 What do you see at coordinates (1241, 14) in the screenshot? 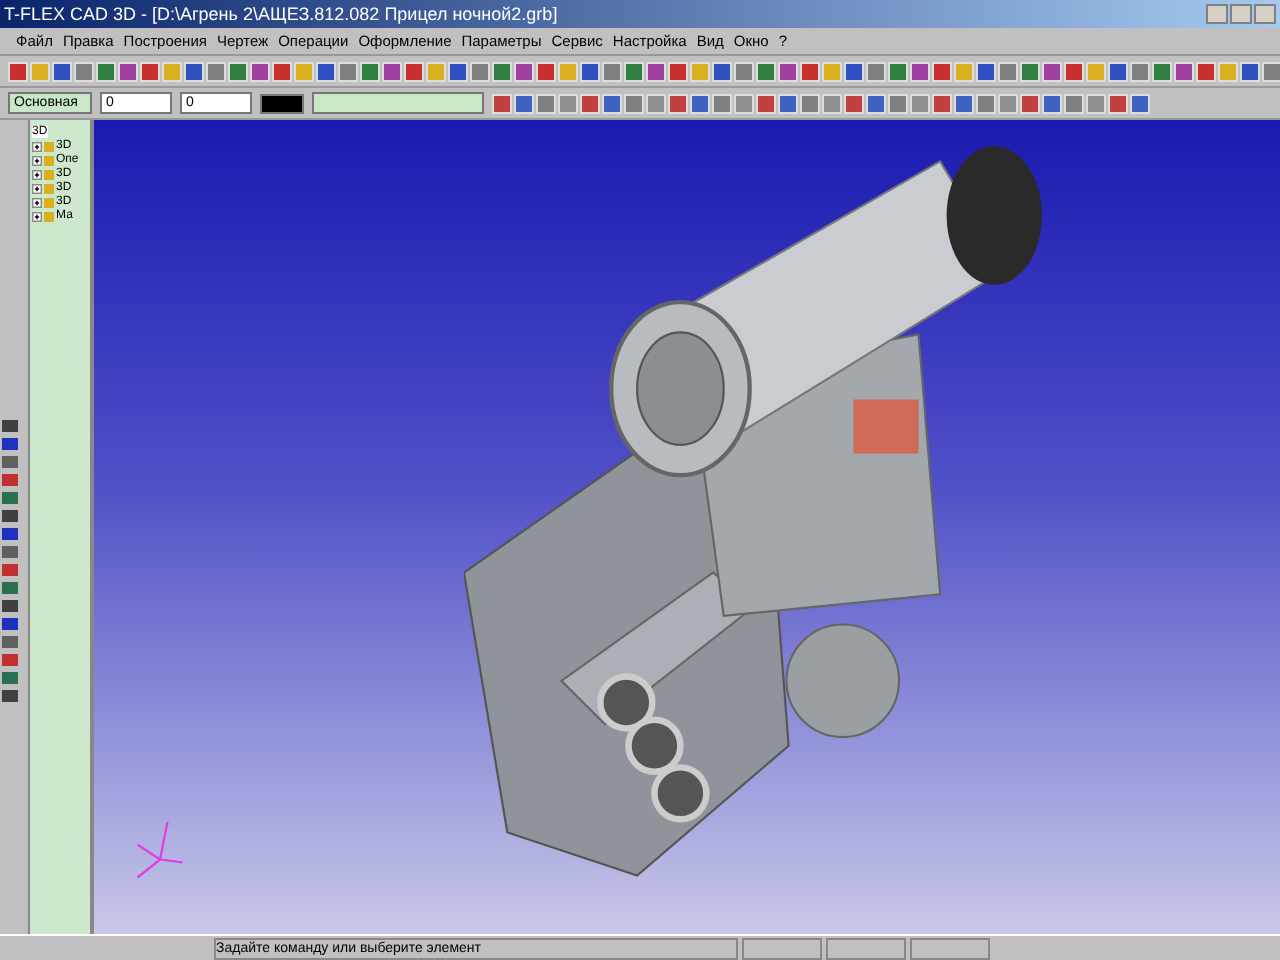
I see `maximize-button` at bounding box center [1241, 14].